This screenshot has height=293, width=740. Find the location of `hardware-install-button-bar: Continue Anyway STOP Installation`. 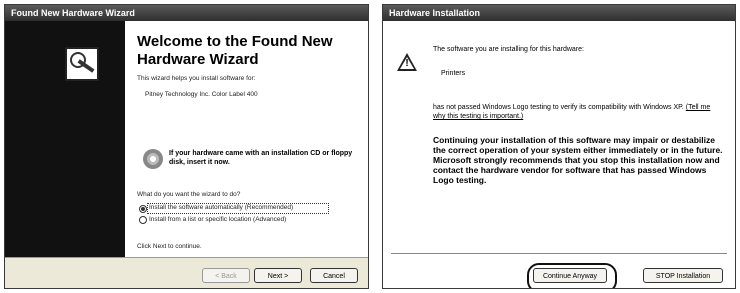

hardware-install-button-bar: Continue Anyway STOP Installation is located at coordinates (559, 271).